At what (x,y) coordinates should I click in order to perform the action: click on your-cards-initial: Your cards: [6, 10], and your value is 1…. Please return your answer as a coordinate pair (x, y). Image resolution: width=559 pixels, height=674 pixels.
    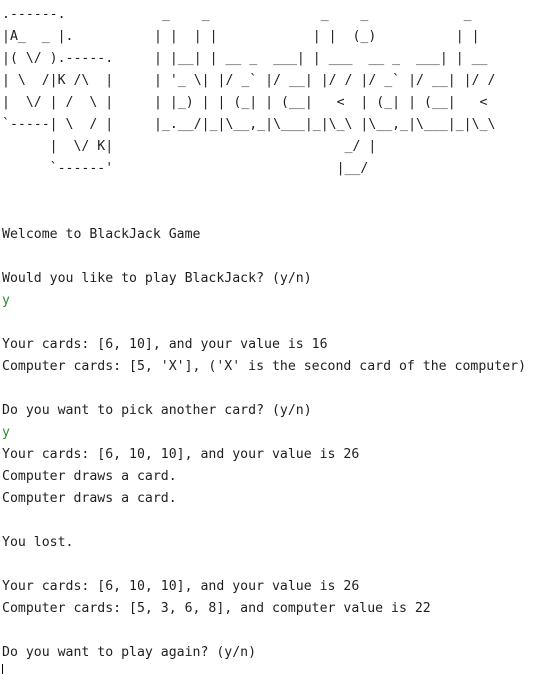
    Looking at the image, I should click on (165, 344).